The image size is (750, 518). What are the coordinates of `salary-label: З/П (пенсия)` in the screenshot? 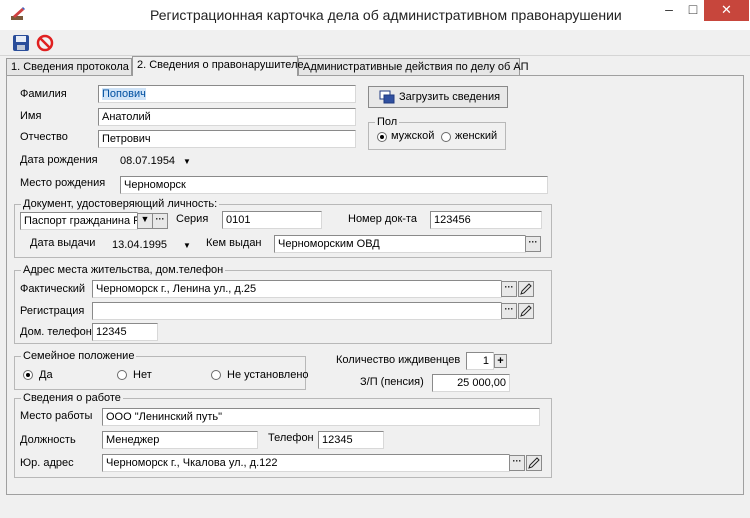 It's located at (392, 382).